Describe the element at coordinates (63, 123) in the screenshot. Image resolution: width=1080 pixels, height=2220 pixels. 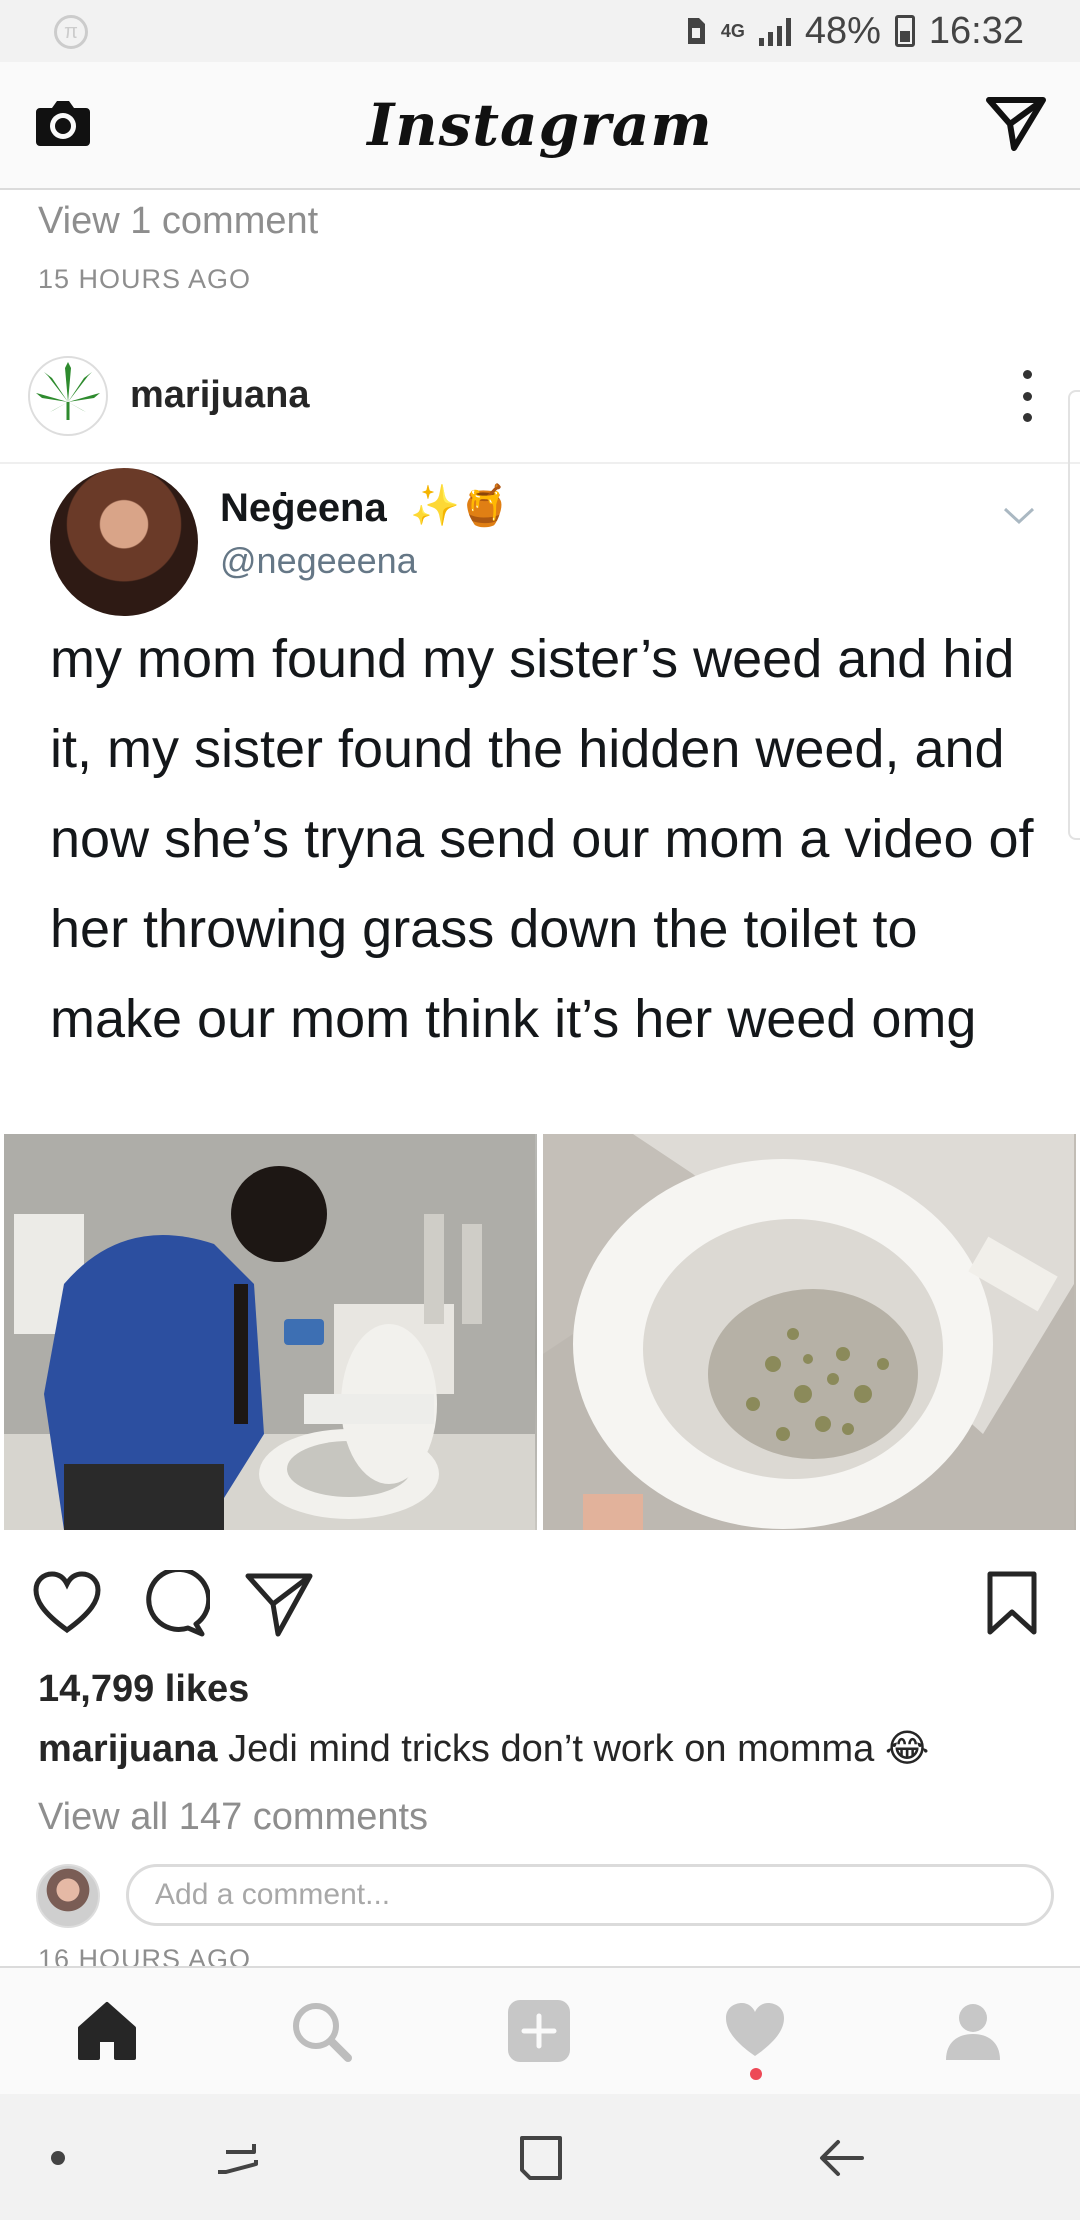
I see `camera-icon` at that location.